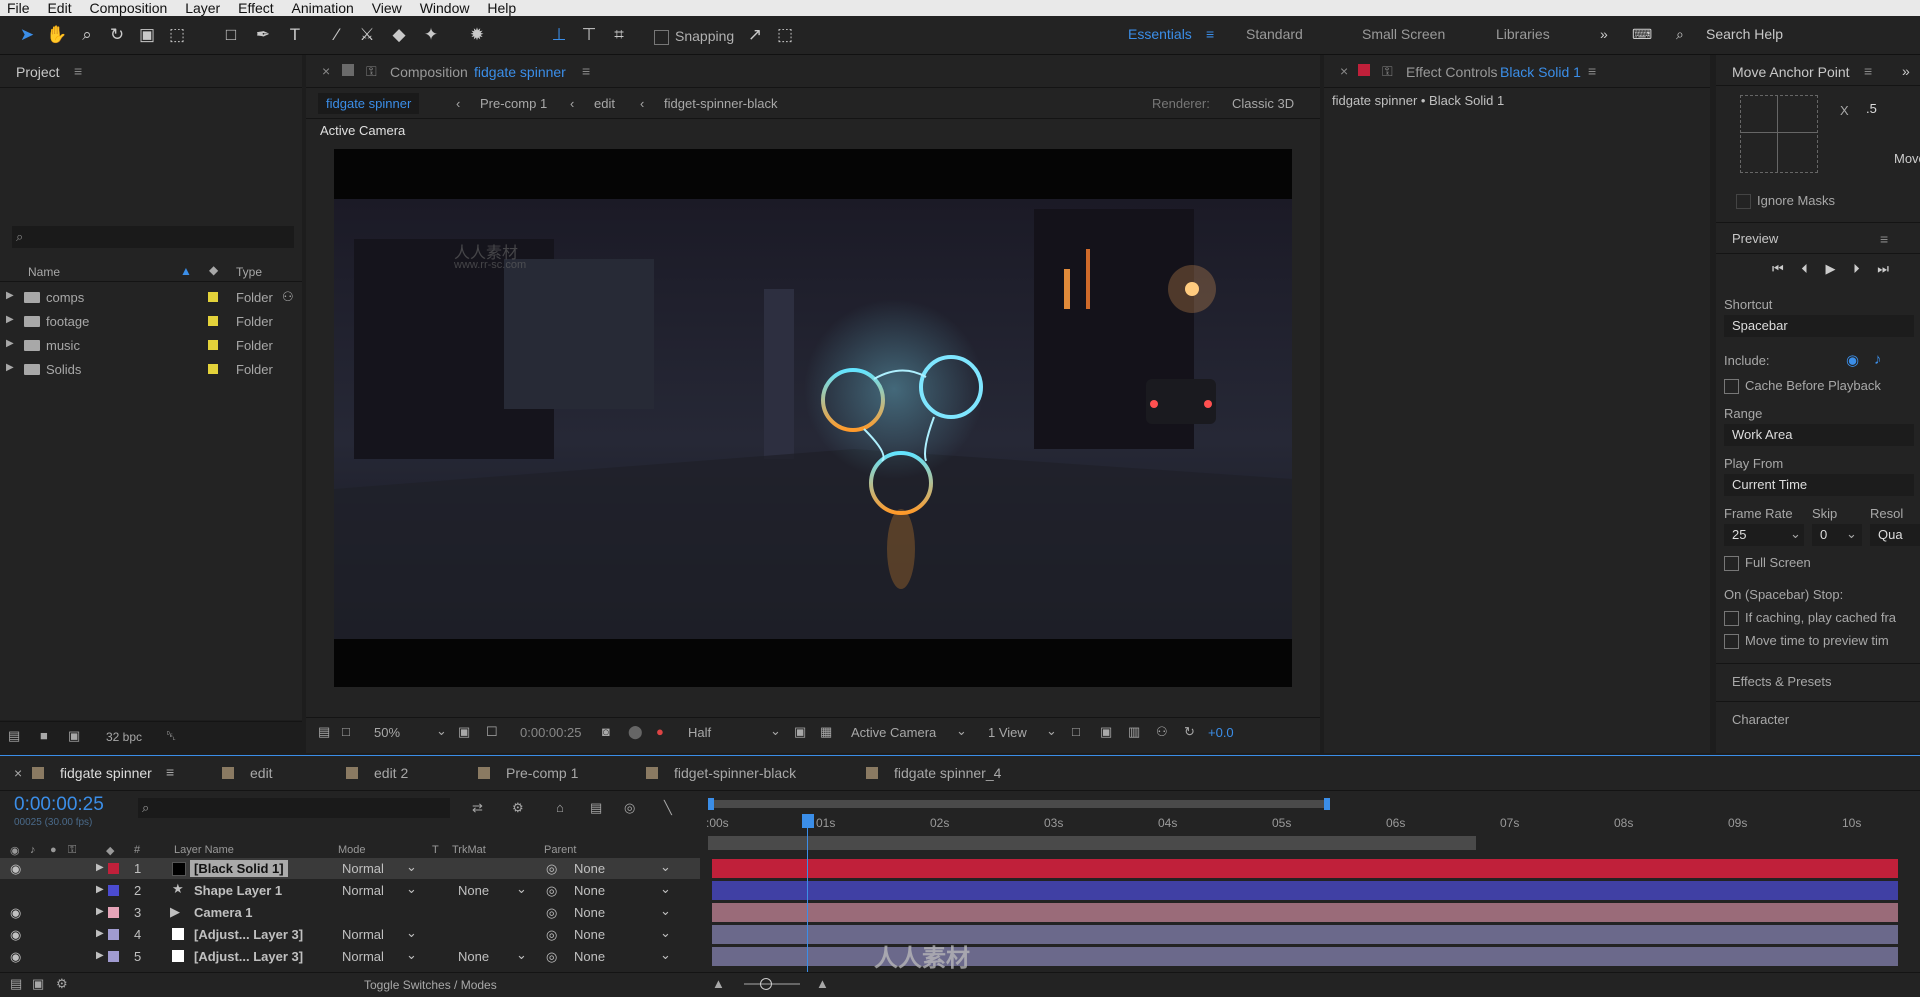  I want to click on work-area-end-handle, so click(1327, 804).